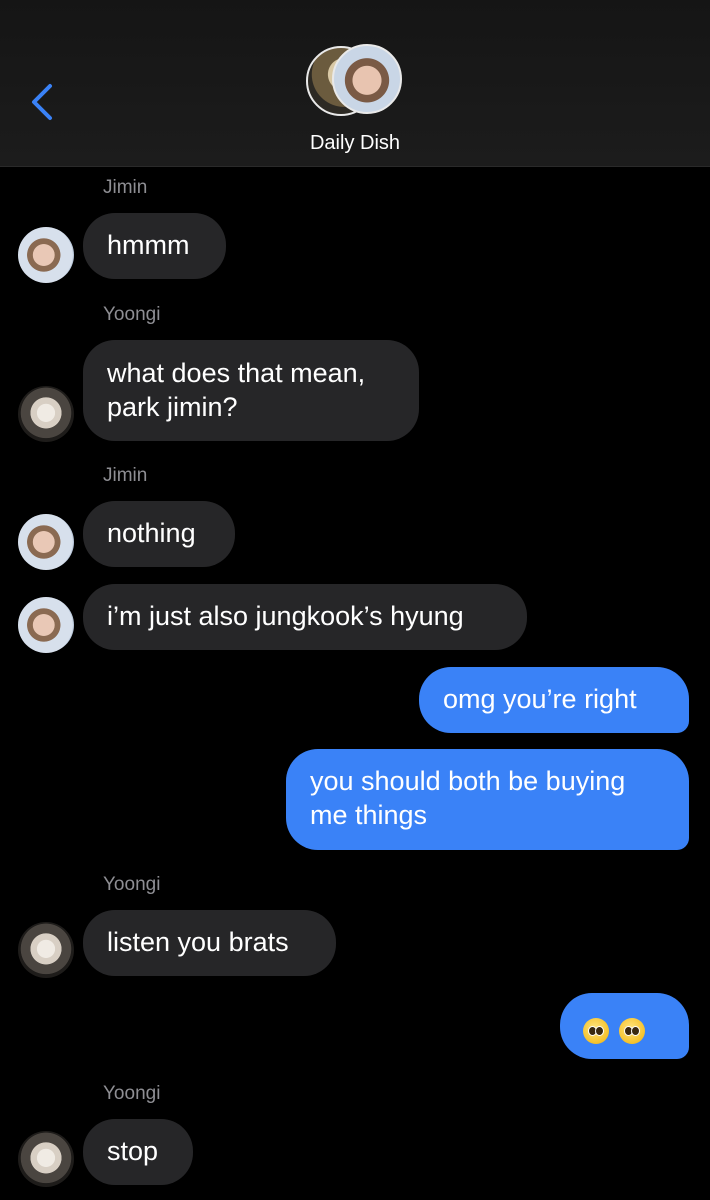  I want to click on message-bubble-outgoing: omg you’re right, so click(554, 700).